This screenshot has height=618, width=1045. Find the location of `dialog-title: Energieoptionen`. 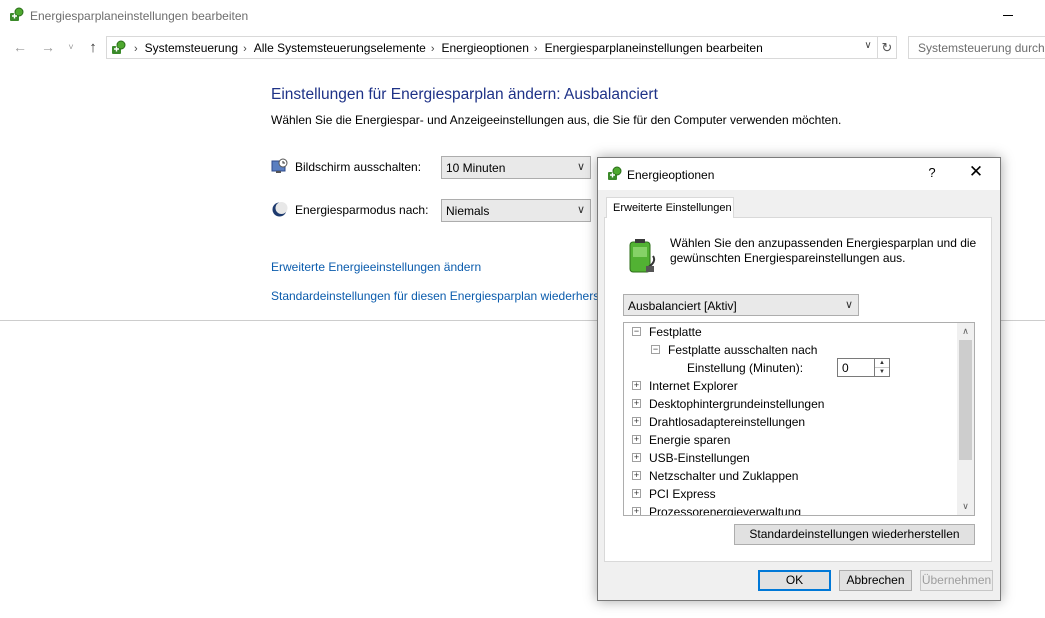

dialog-title: Energieoptionen is located at coordinates (671, 175).